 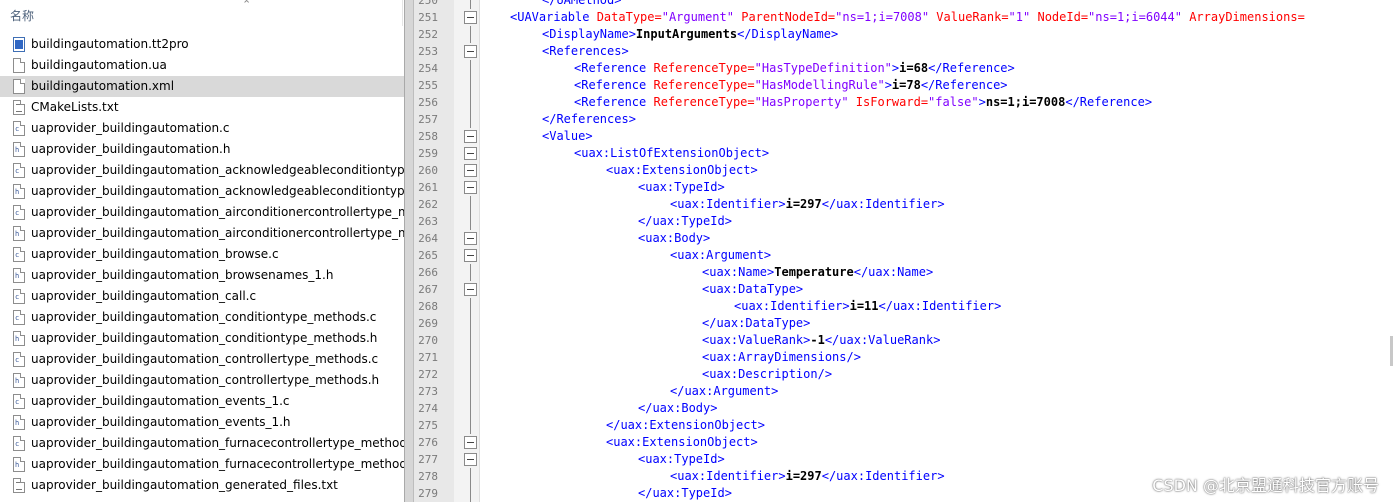 I want to click on document-icon, so click(x=19, y=65).